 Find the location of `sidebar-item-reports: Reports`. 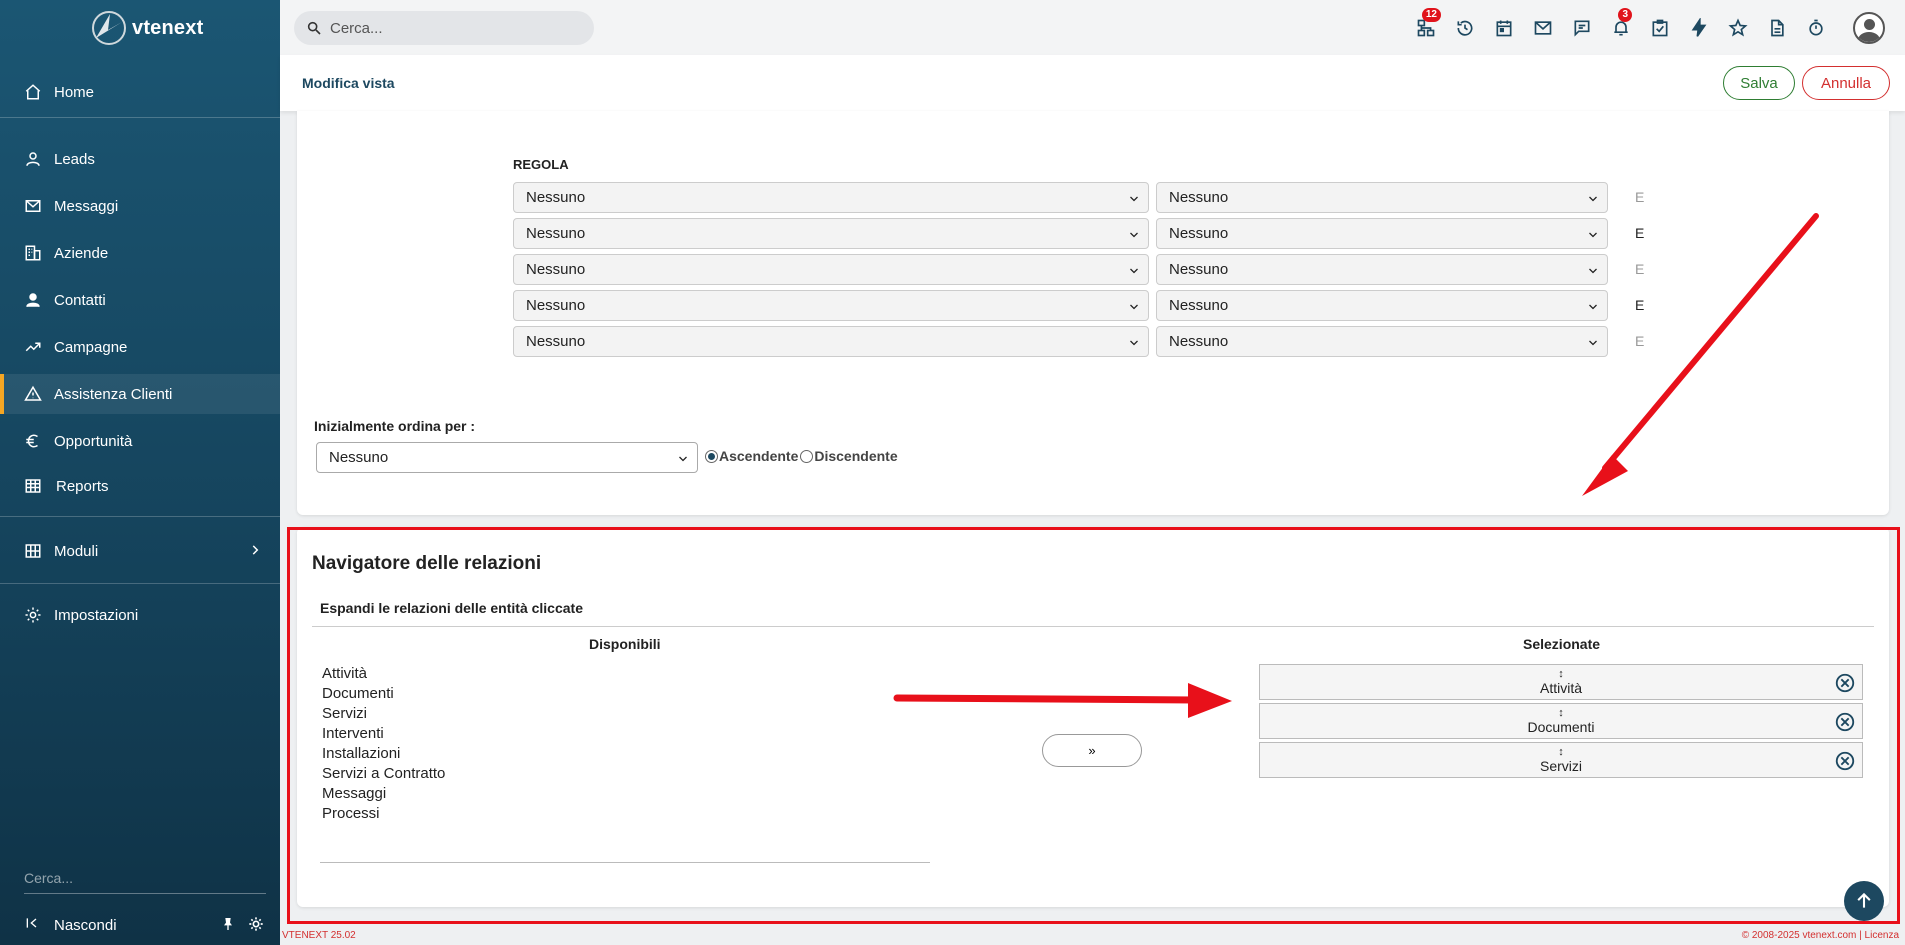

sidebar-item-reports: Reports is located at coordinates (140, 486).